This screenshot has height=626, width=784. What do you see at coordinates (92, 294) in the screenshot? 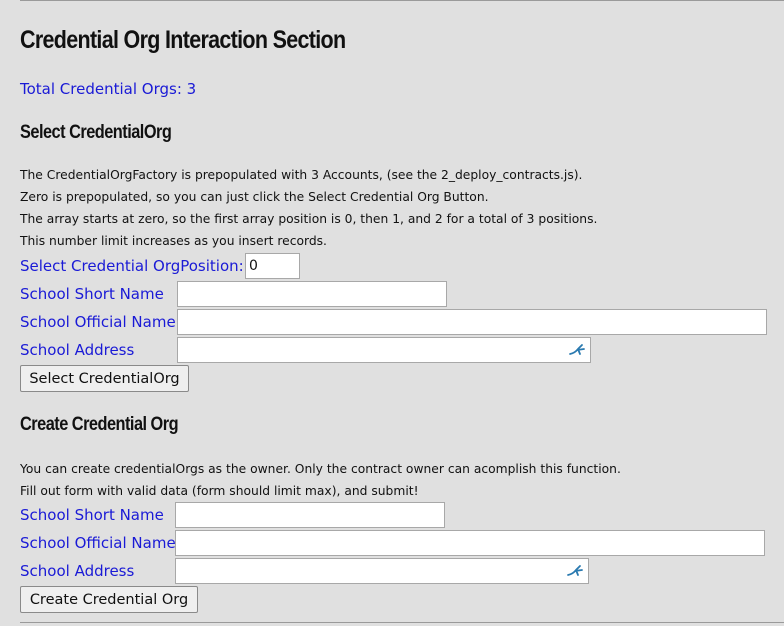
I see `select-short-name-label: School Short Name` at bounding box center [92, 294].